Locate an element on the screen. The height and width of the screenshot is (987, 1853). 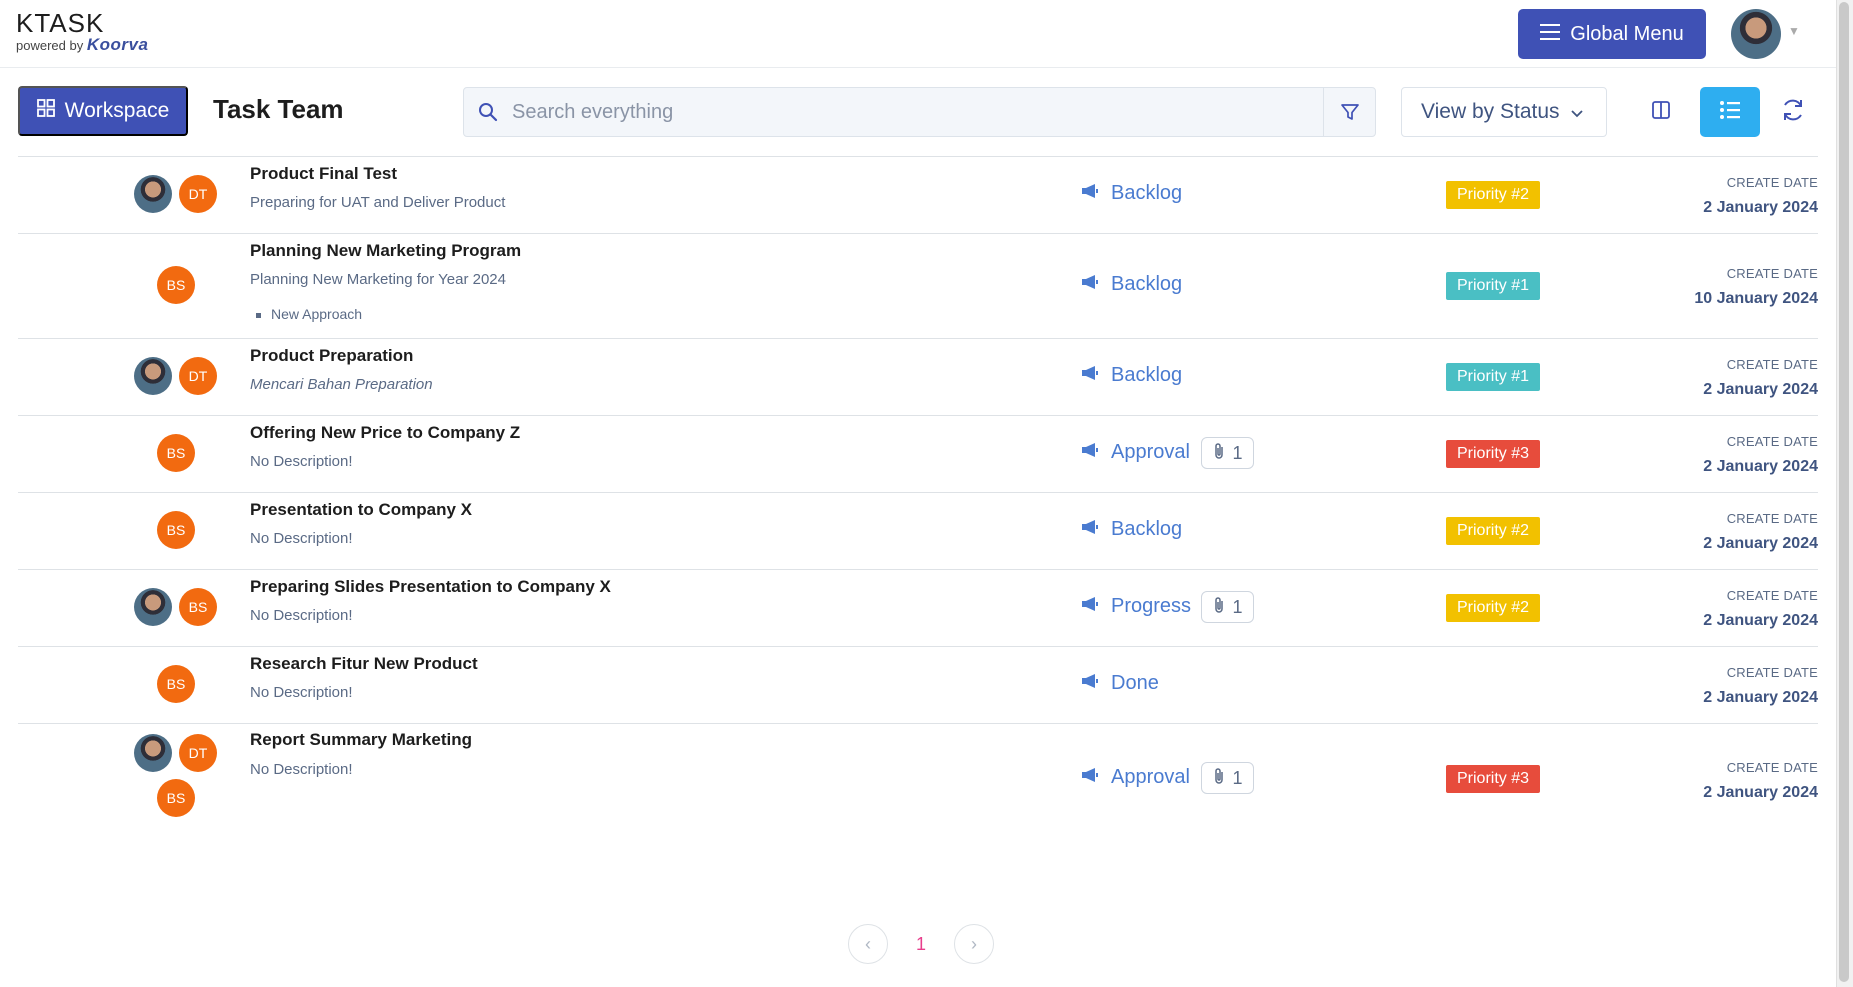
task-description: Preparing for UAT and Deliver Product is located at coordinates (378, 202).